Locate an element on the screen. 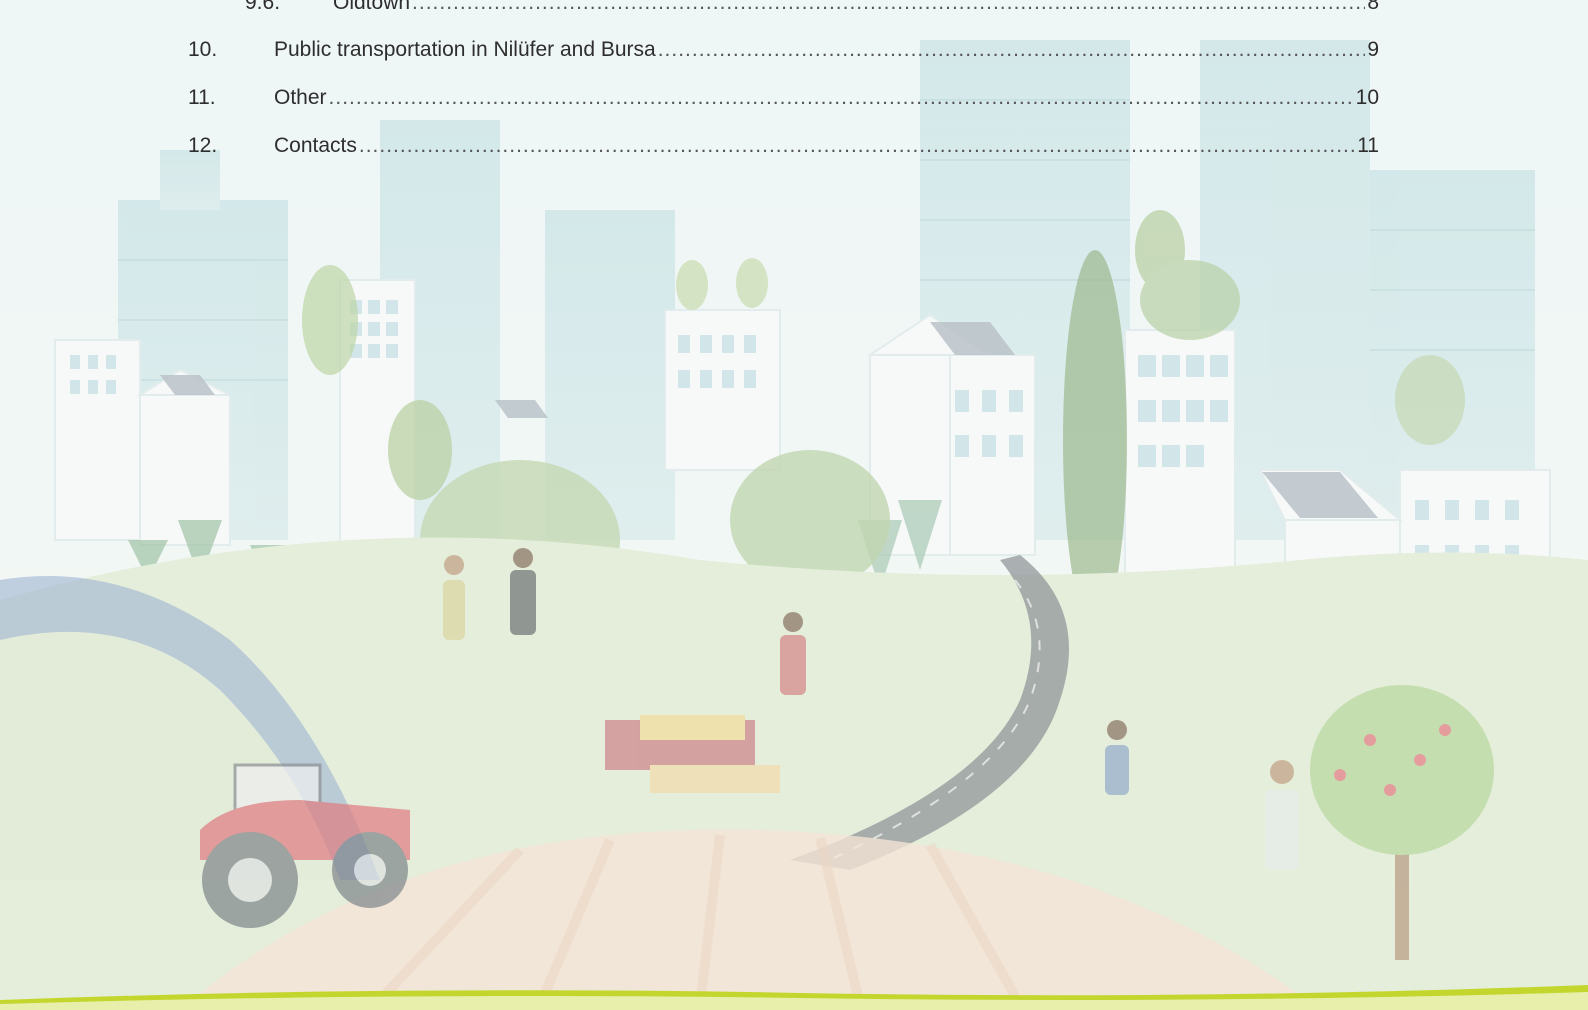 The image size is (1588, 1010). toc-entry-title: Other is located at coordinates (300, 98).